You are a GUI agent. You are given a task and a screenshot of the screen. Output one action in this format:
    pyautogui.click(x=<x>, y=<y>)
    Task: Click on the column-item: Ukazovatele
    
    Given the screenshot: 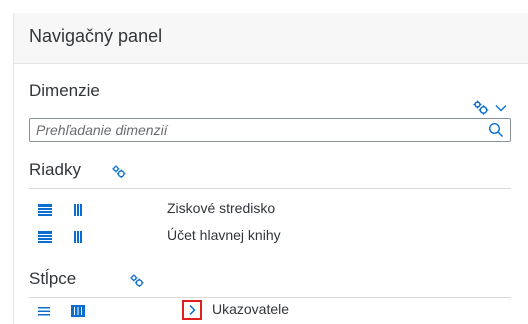 What is the action you would take?
    pyautogui.click(x=270, y=310)
    